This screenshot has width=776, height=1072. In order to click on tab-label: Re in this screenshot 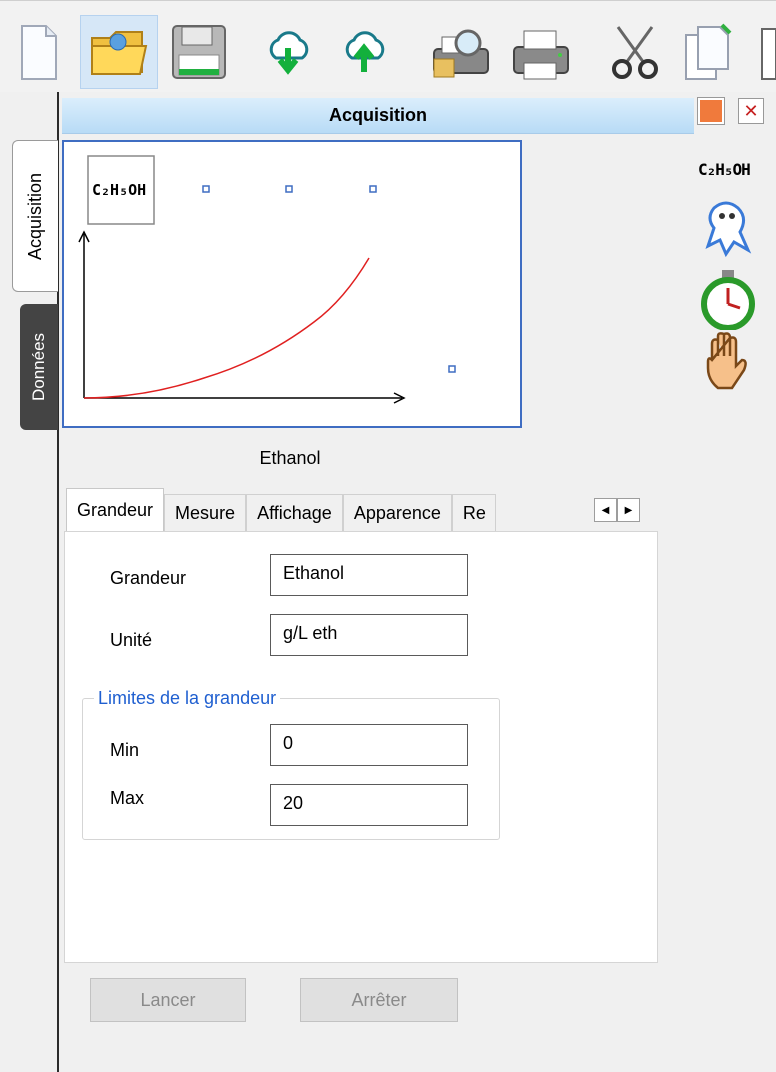, I will do `click(474, 513)`.